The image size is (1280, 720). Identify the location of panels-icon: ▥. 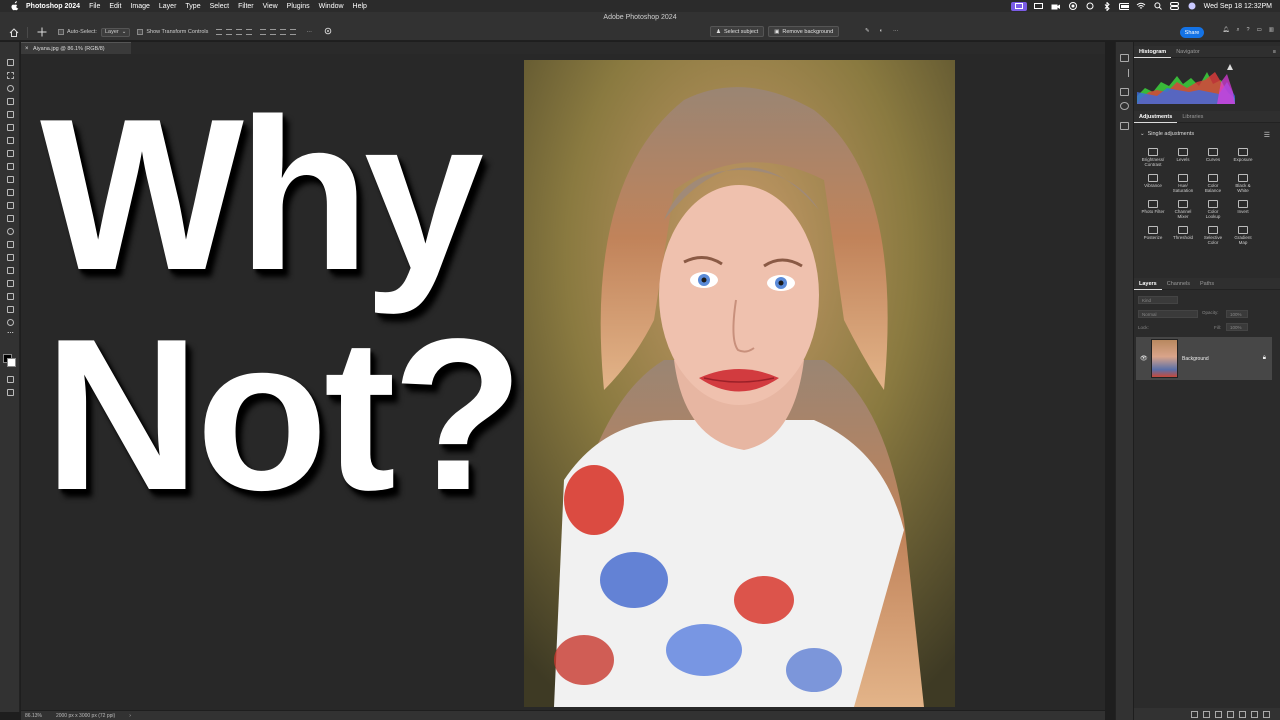
(1271, 30).